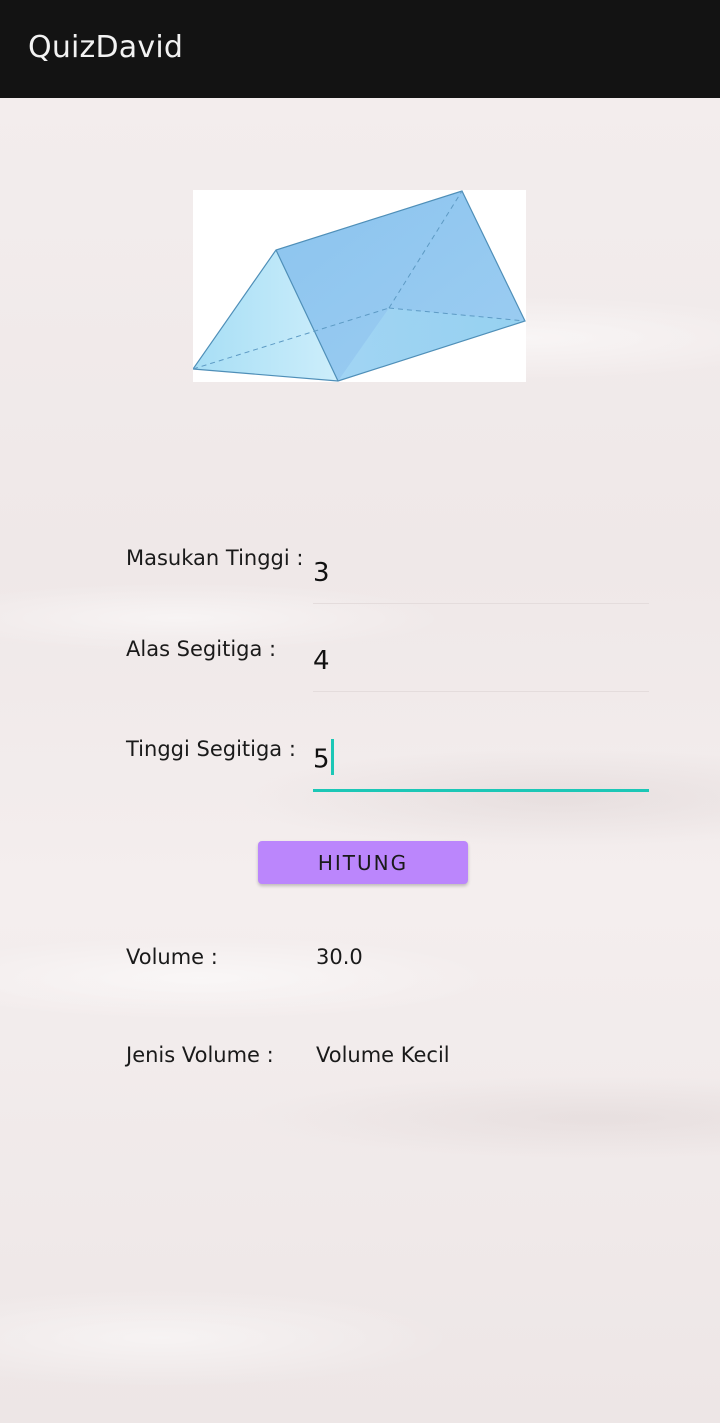  Describe the element at coordinates (481, 691) in the screenshot. I see `alas-segitiga-input-underline` at that location.